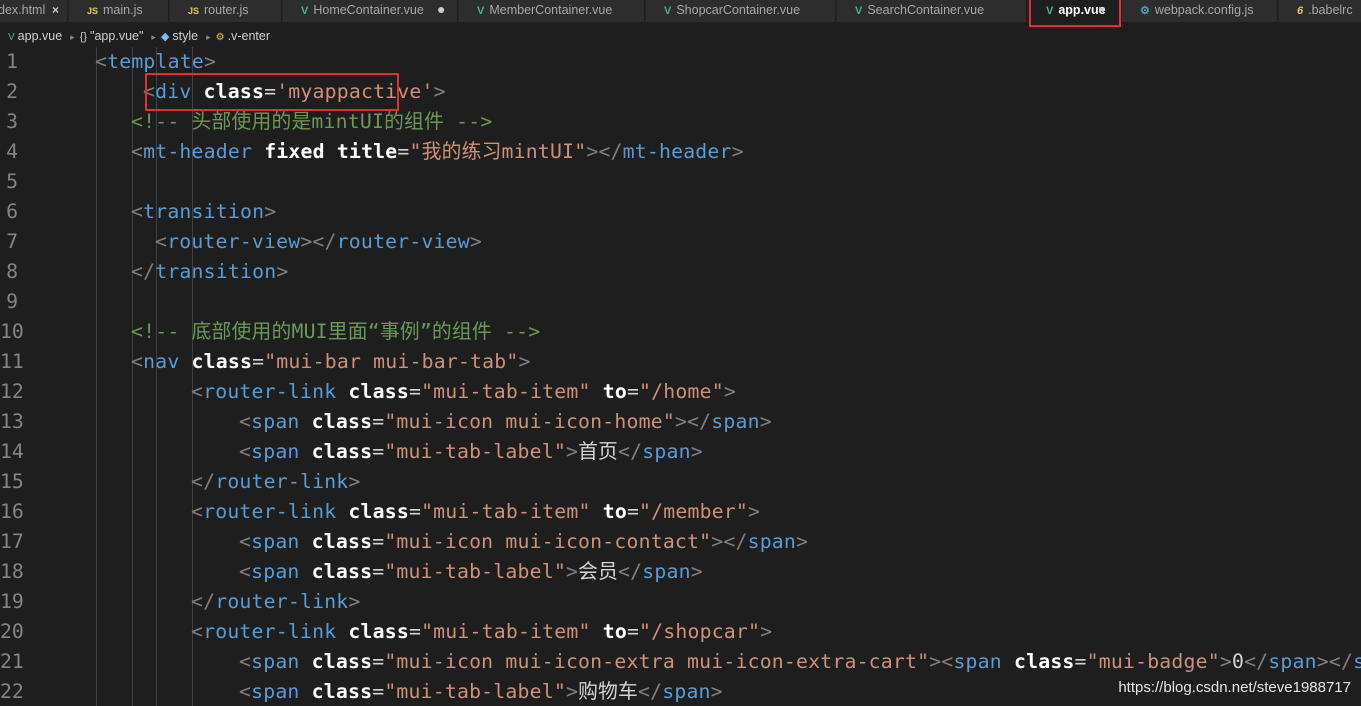 This screenshot has width=1361, height=706. I want to click on line-number: 21, so click(12, 661).